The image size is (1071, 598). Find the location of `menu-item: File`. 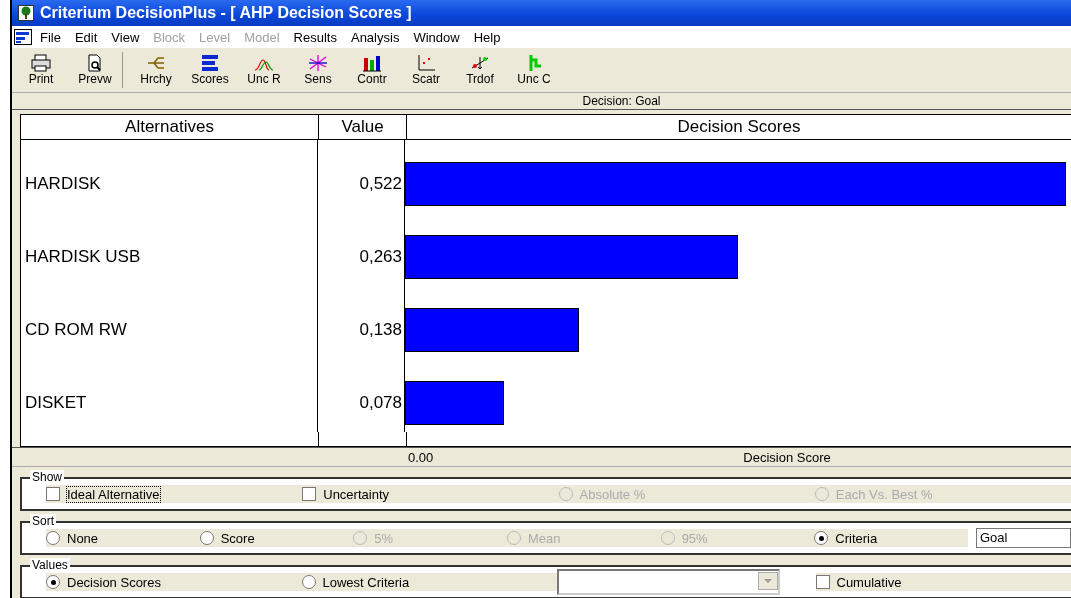

menu-item: File is located at coordinates (50, 37).